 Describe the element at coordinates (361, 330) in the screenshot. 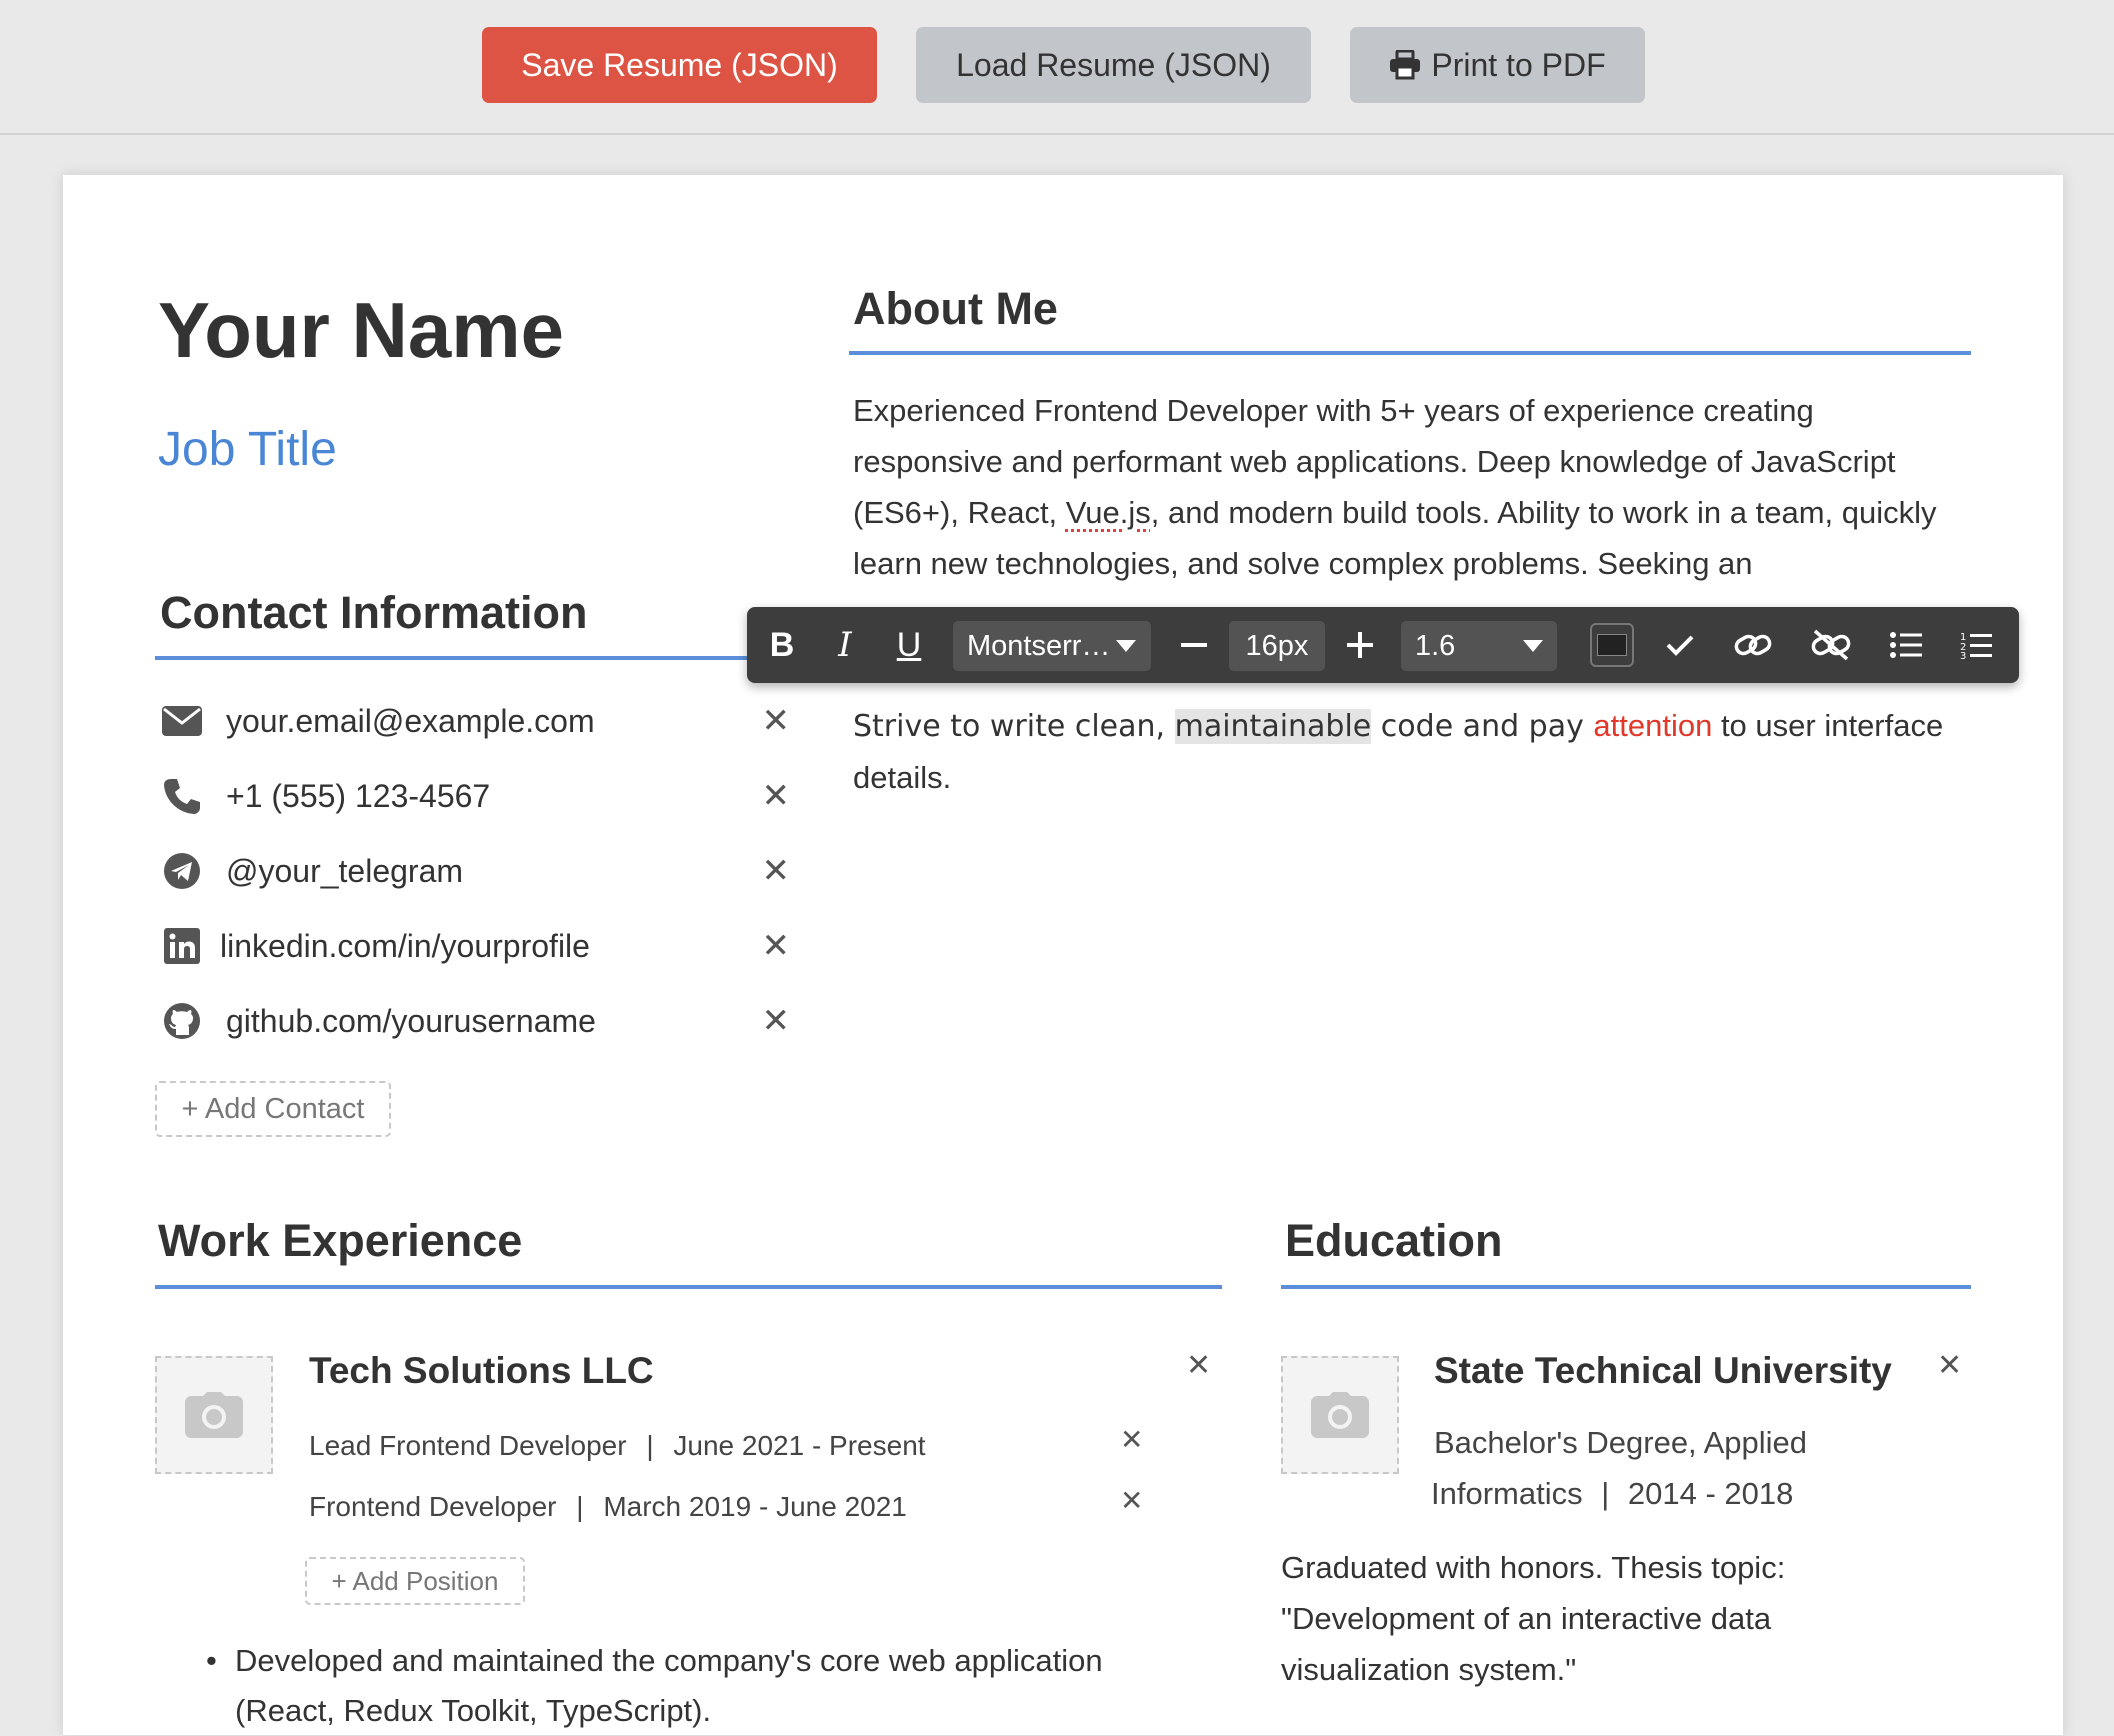

I see `resume-name: Your Name` at that location.